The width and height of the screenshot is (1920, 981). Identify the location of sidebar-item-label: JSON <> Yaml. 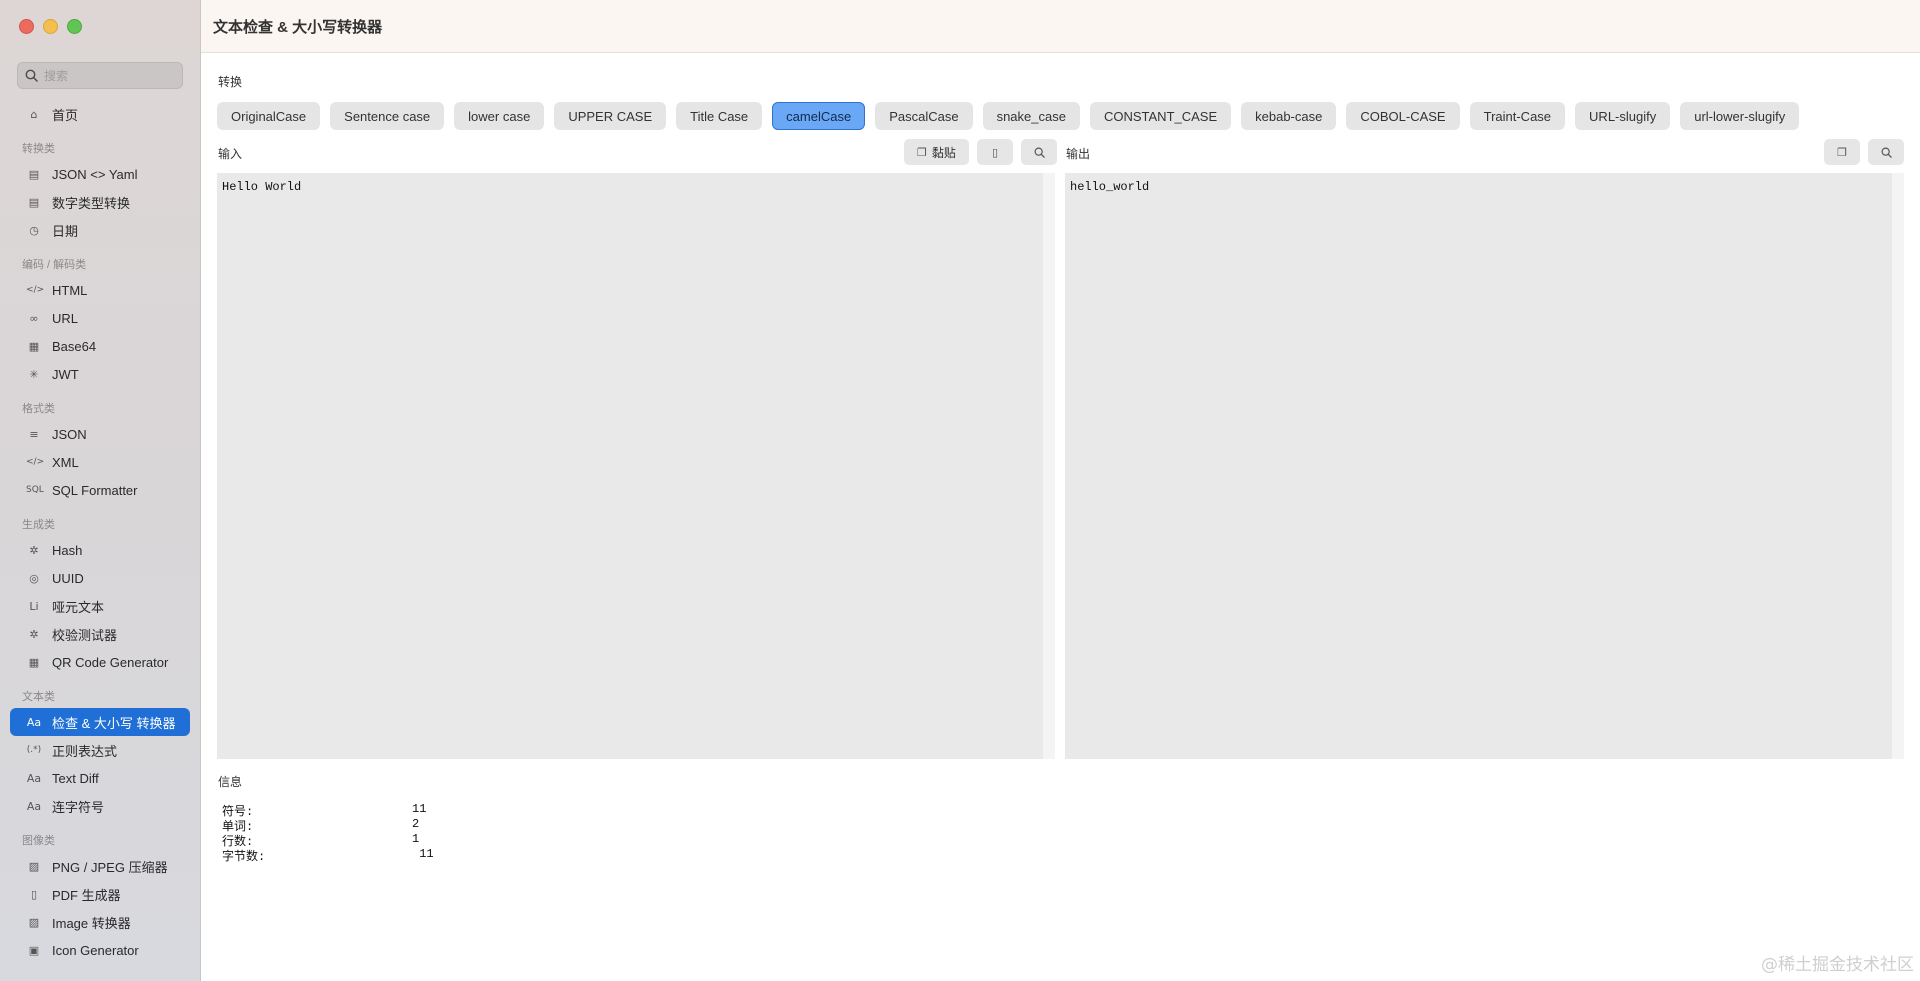
(95, 174).